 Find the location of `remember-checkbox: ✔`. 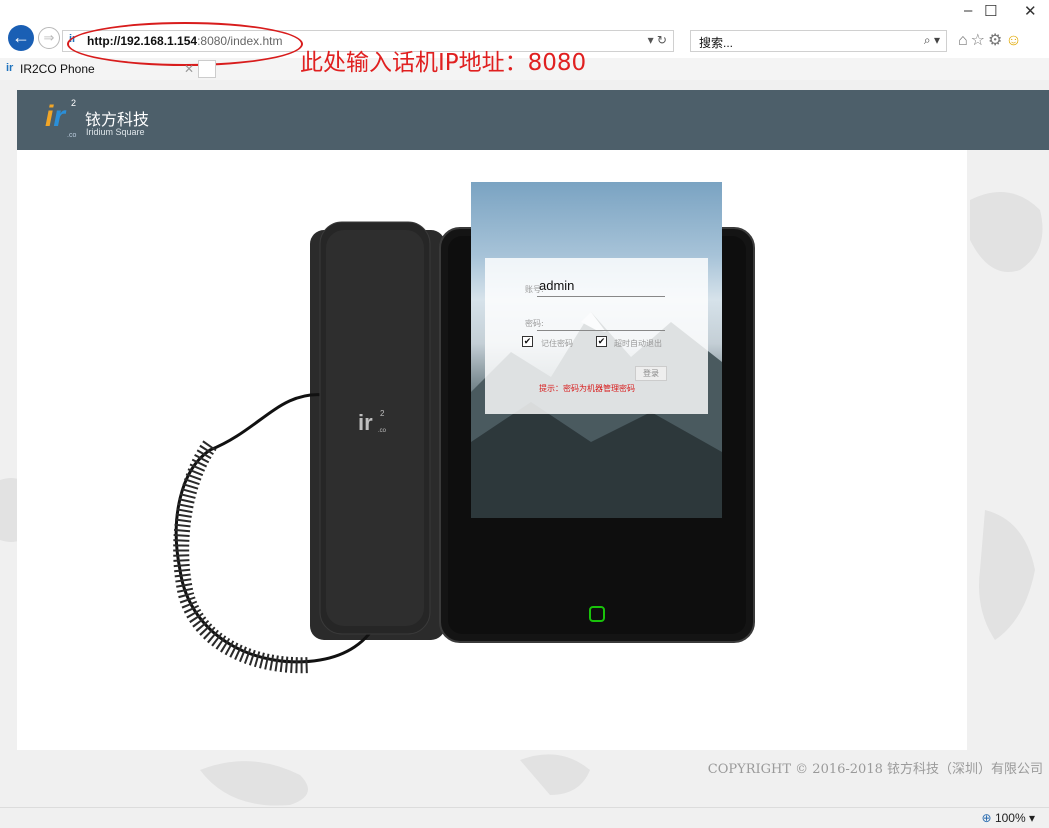

remember-checkbox: ✔ is located at coordinates (527, 341).